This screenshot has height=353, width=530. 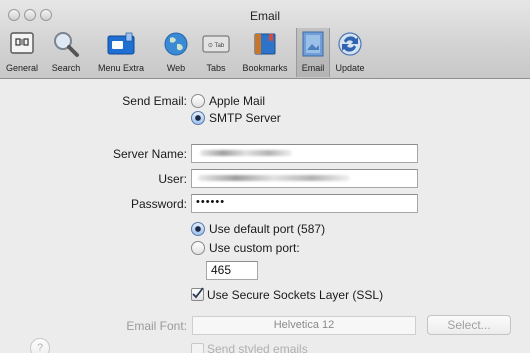 What do you see at coordinates (313, 68) in the screenshot?
I see `toolbar-label-email: Email` at bounding box center [313, 68].